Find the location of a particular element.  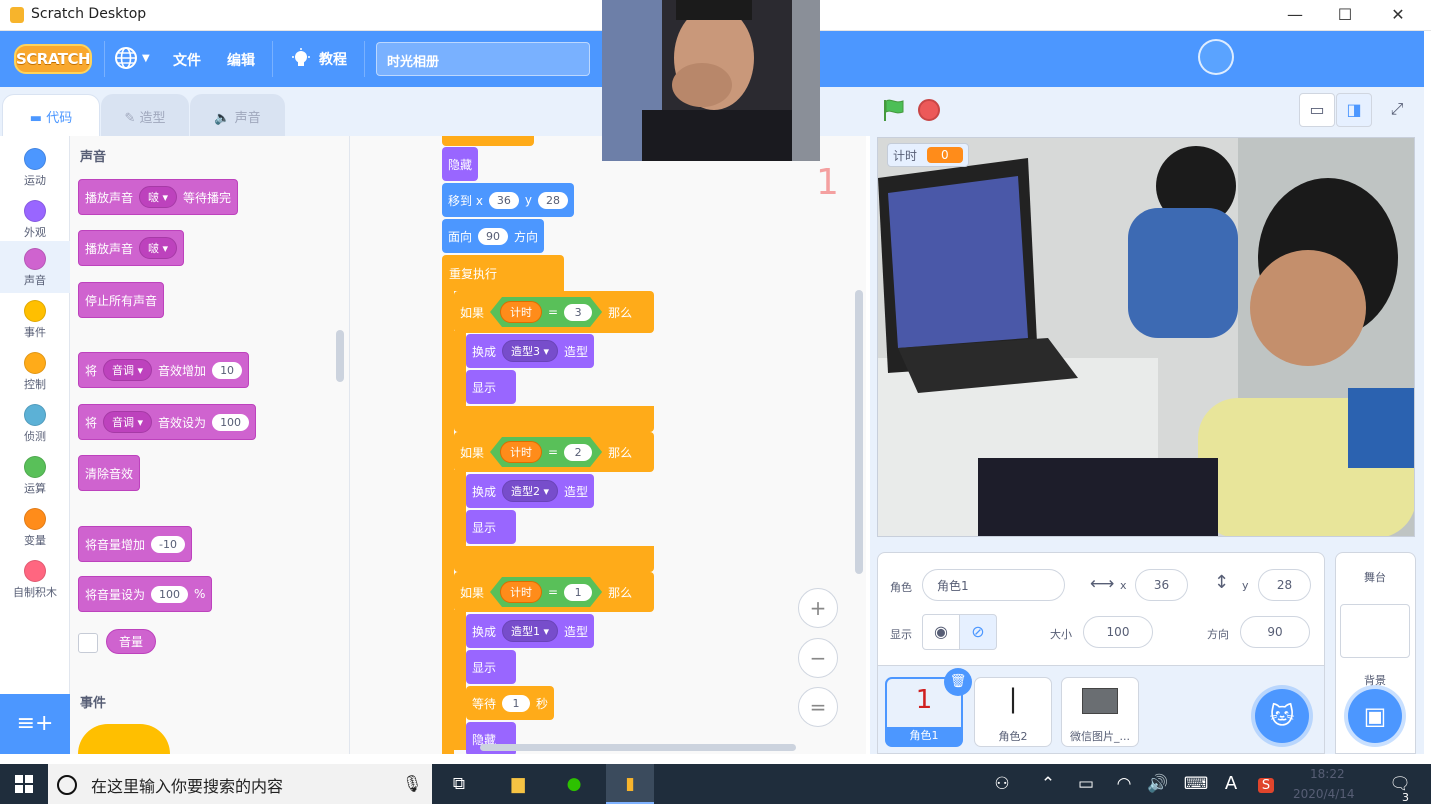

set-effect-block: 将 音调 ▾ 音效设为 100 is located at coordinates (167, 422).